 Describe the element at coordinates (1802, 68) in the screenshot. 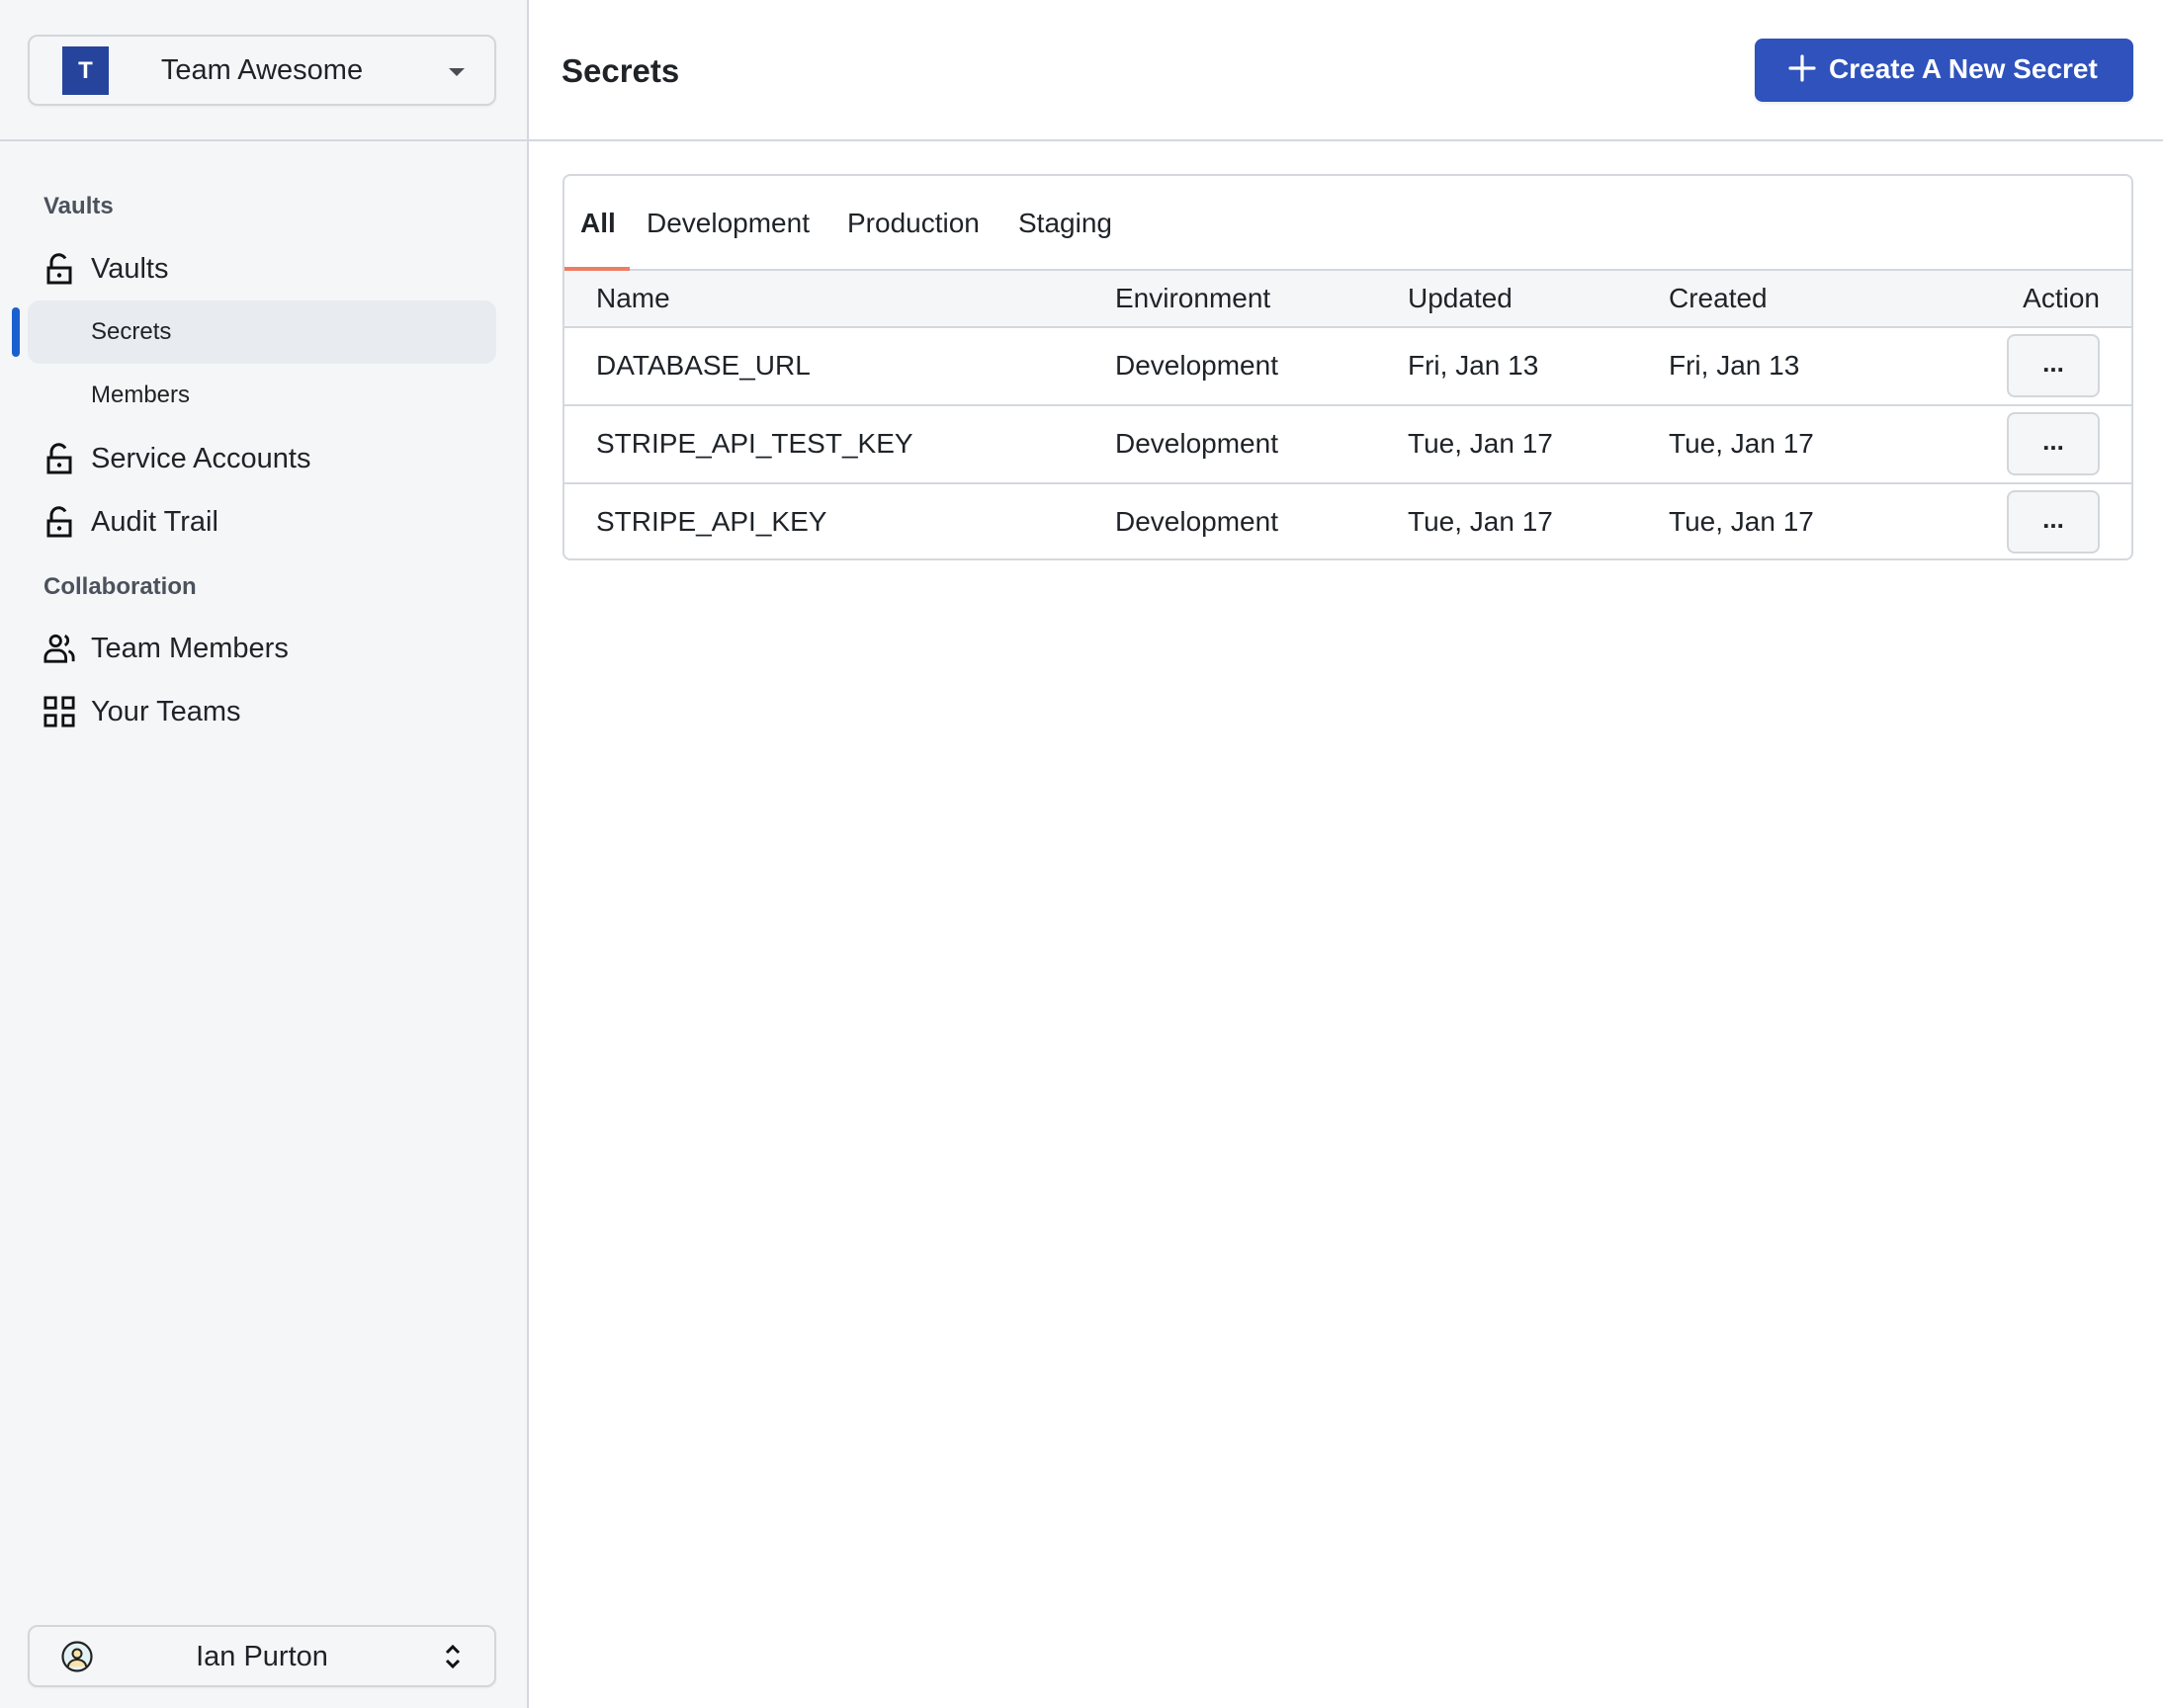

I see `plus-icon` at that location.